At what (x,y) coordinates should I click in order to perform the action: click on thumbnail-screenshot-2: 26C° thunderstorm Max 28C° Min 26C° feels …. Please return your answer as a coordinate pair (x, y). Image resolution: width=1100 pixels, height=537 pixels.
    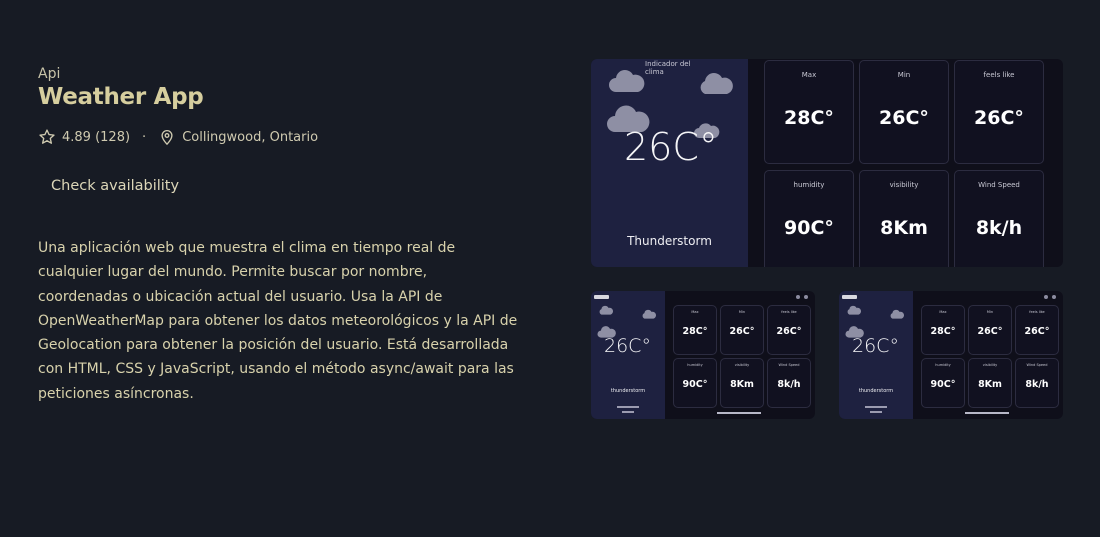
    Looking at the image, I should click on (951, 355).